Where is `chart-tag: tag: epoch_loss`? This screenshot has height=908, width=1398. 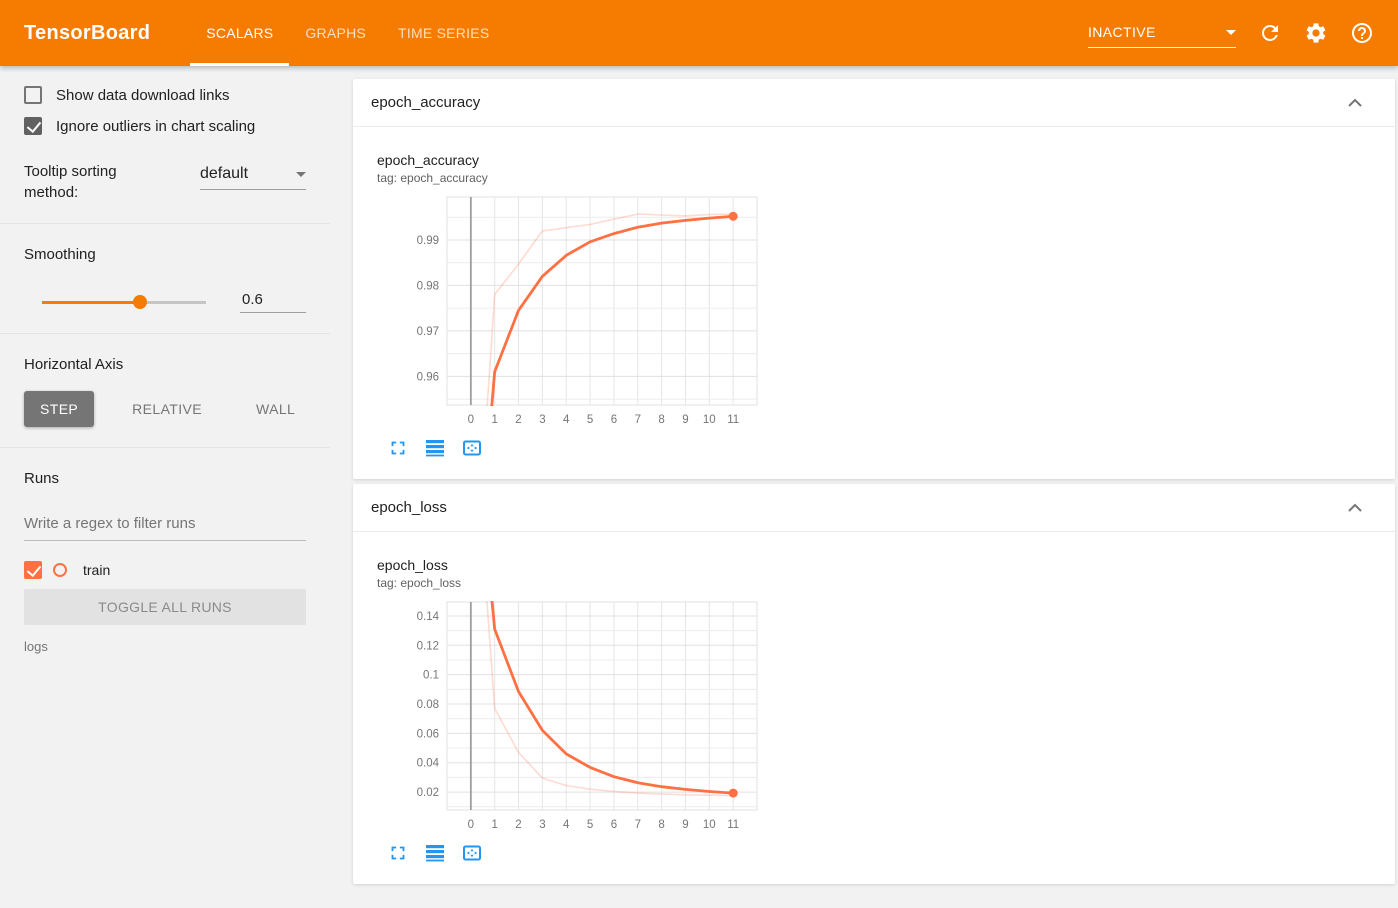
chart-tag: tag: epoch_loss is located at coordinates (419, 583).